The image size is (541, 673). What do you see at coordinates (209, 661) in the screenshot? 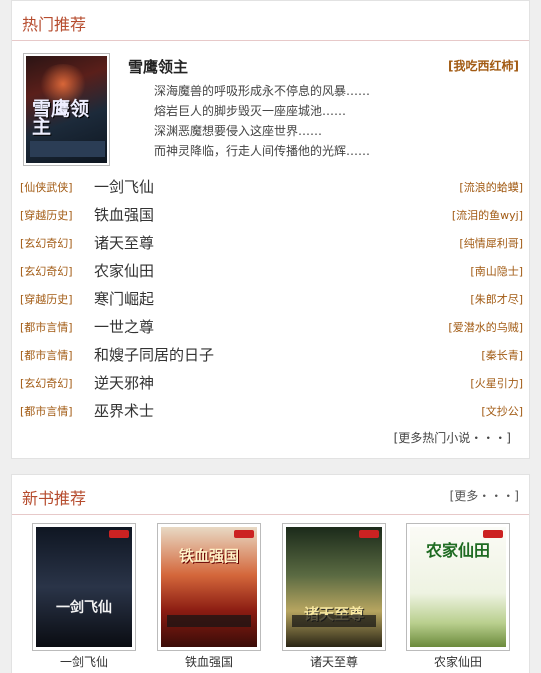
I see `new-book-title: 铁血强国` at bounding box center [209, 661].